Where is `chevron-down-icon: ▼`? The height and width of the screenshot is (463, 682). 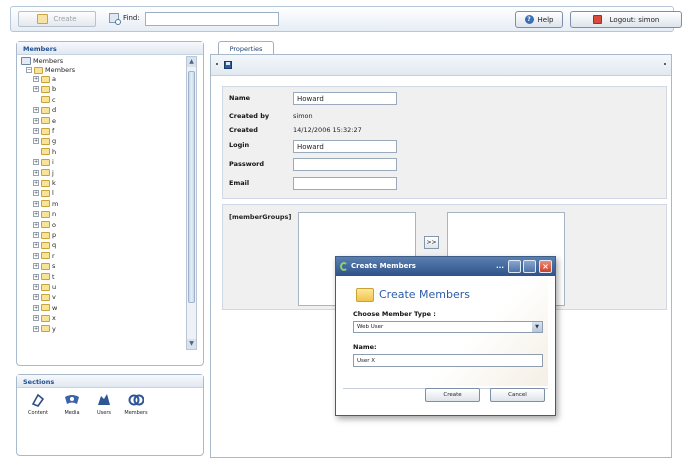 chevron-down-icon: ▼ is located at coordinates (537, 327).